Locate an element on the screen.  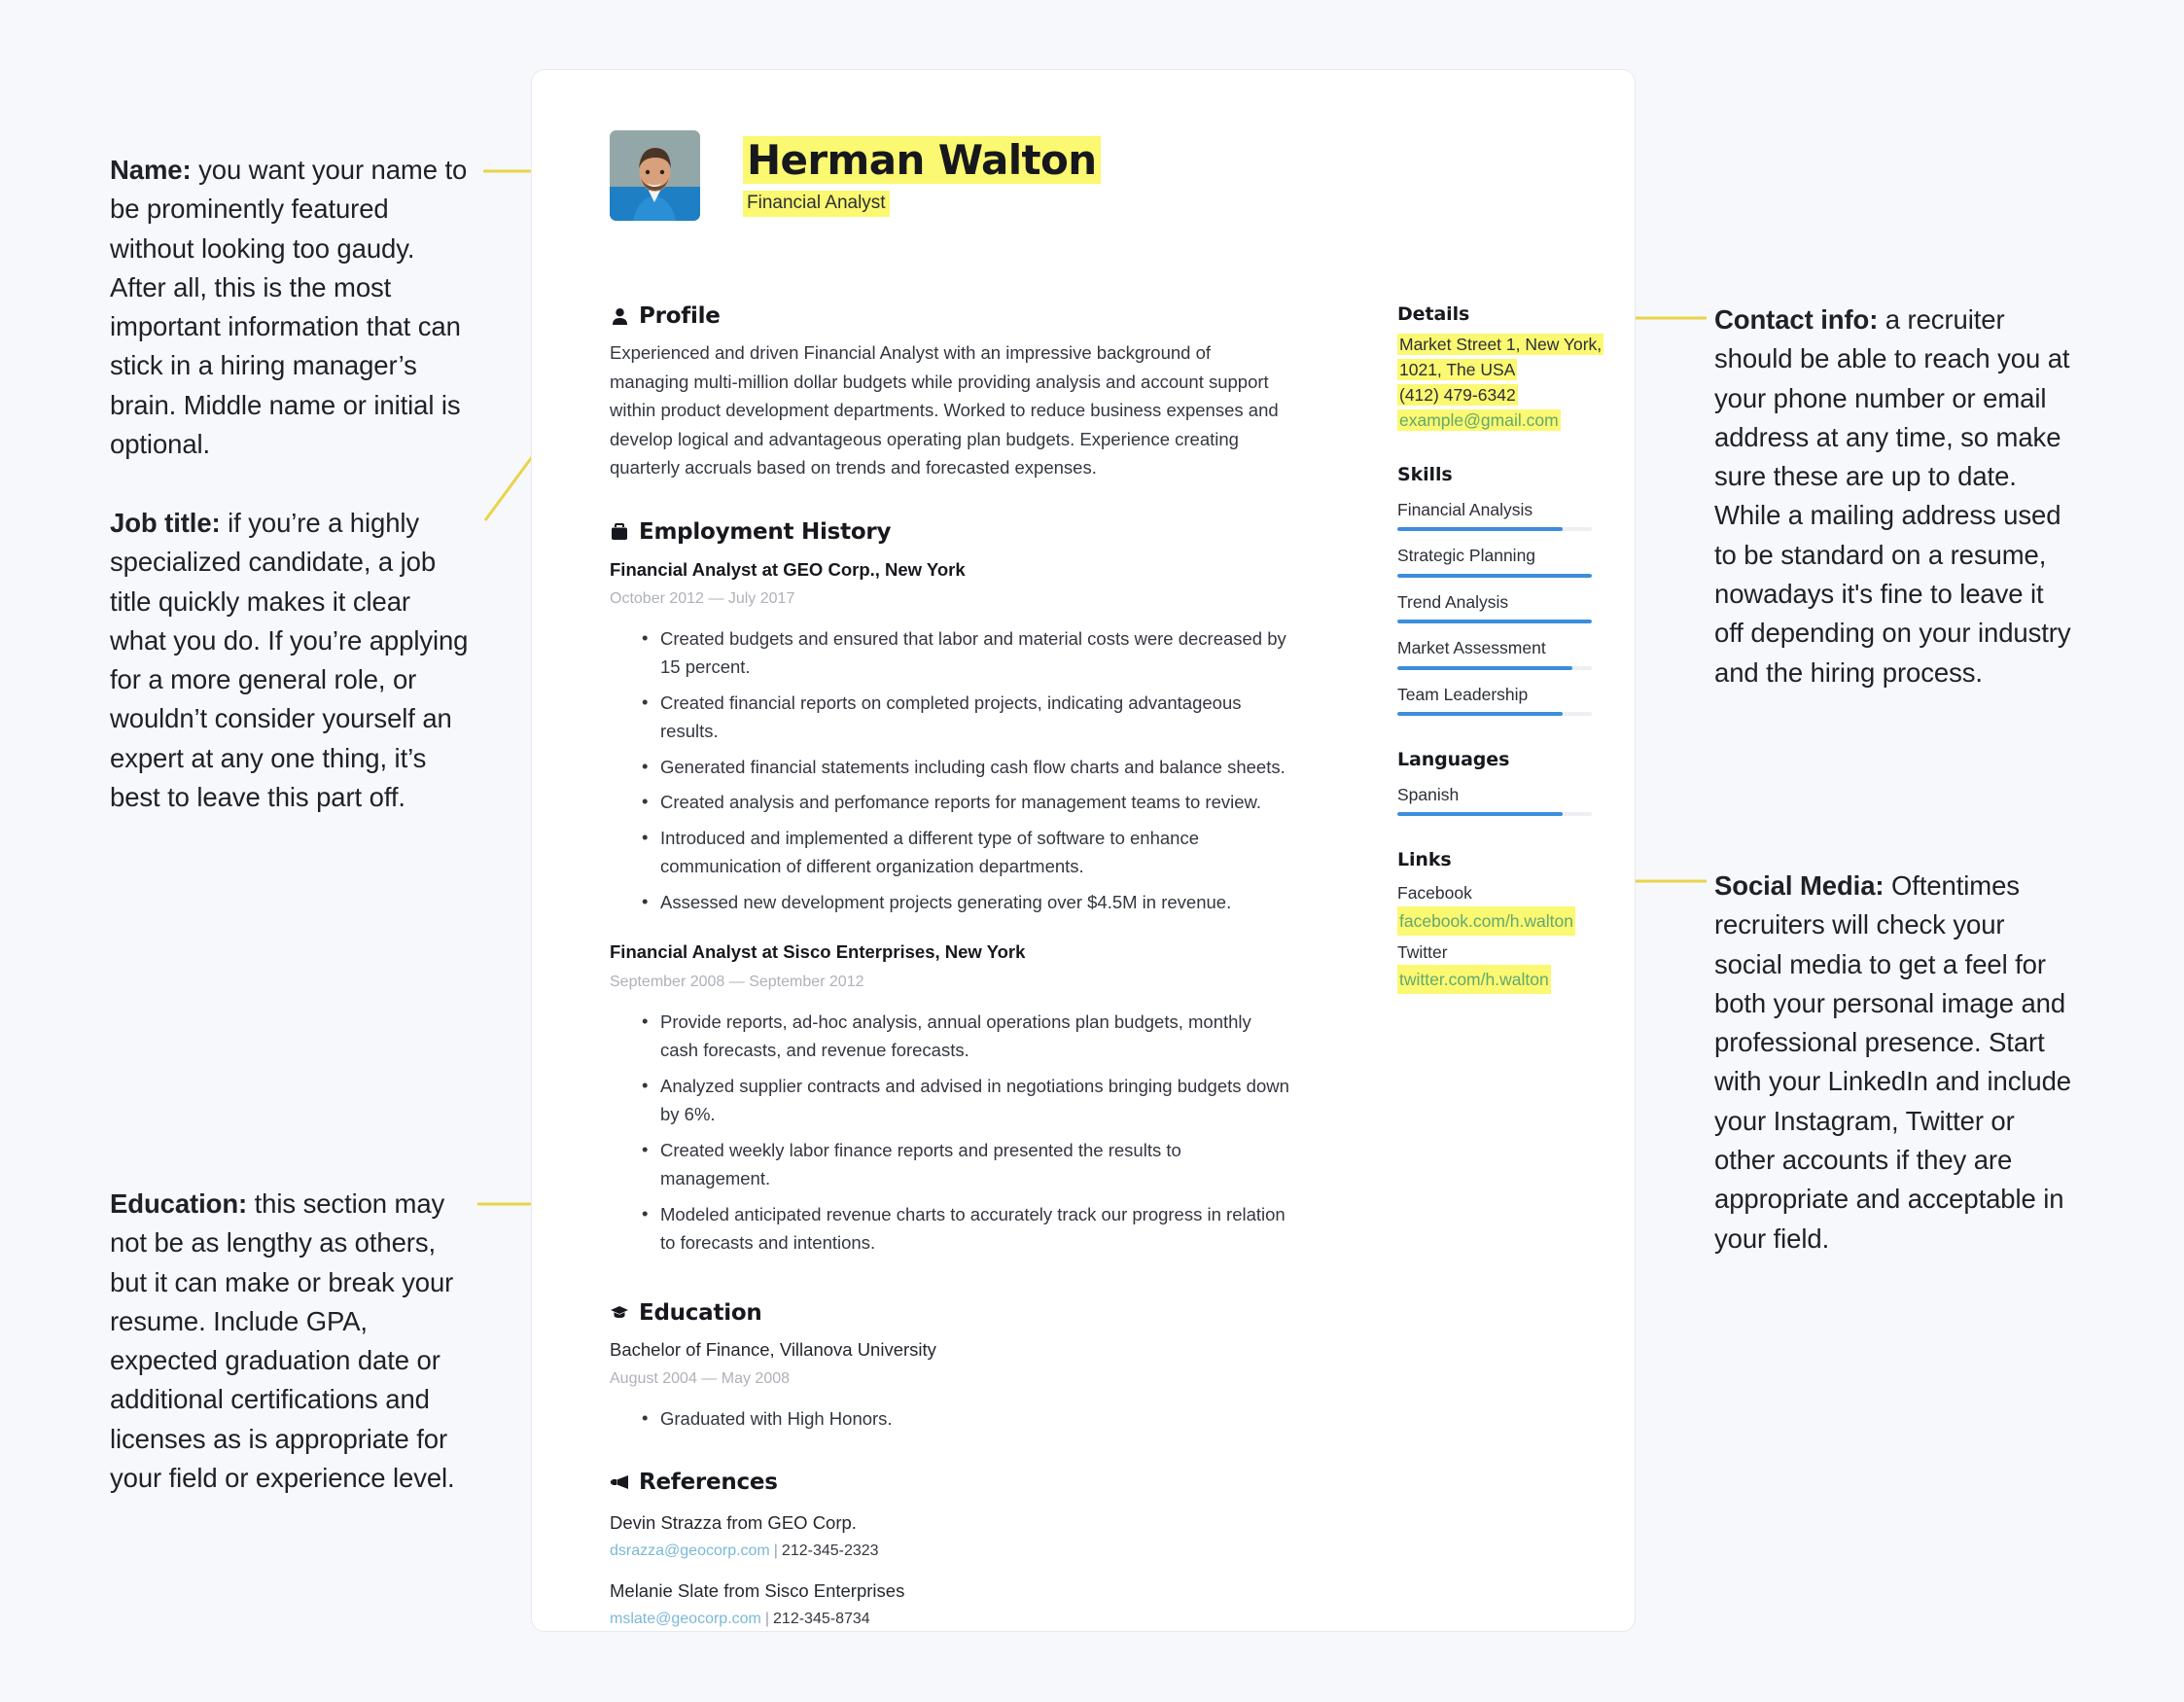
section-title-employment: Employment History is located at coordinates (765, 531).